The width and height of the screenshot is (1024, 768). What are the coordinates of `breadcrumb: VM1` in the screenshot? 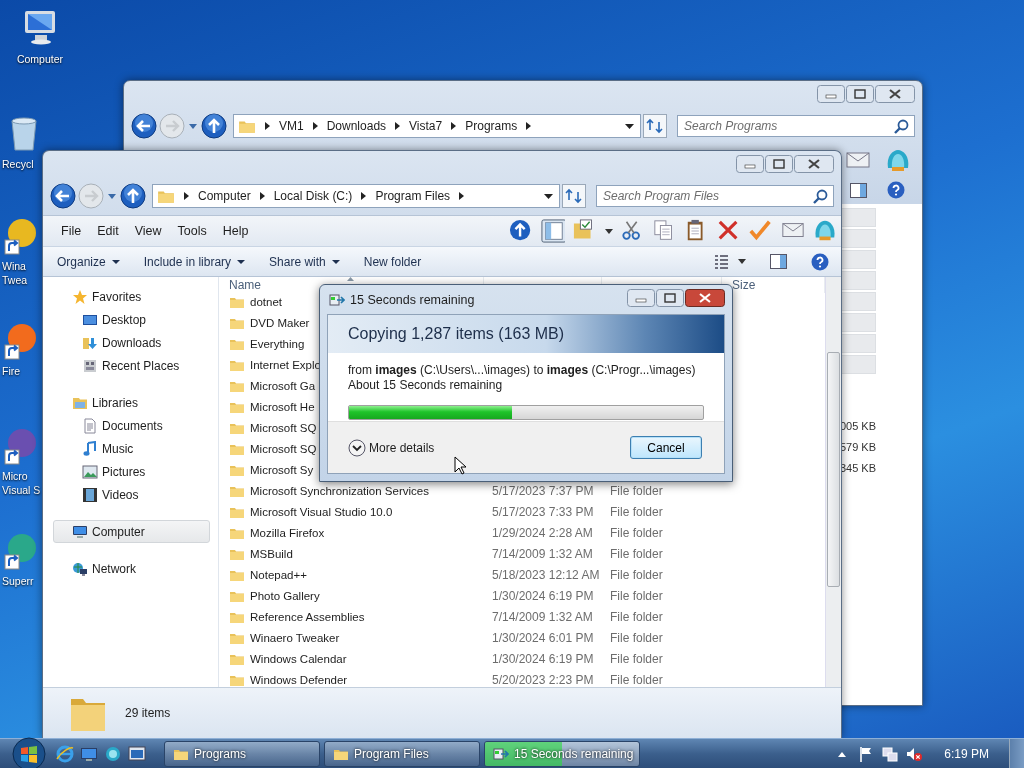 It's located at (291, 126).